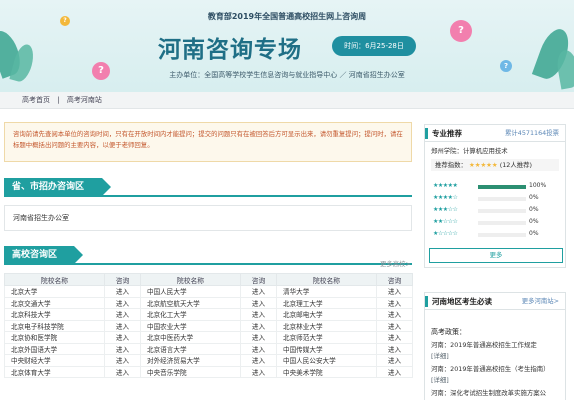  What do you see at coordinates (326, 371) in the screenshot?
I see `college-name: 中央美术学院` at bounding box center [326, 371].